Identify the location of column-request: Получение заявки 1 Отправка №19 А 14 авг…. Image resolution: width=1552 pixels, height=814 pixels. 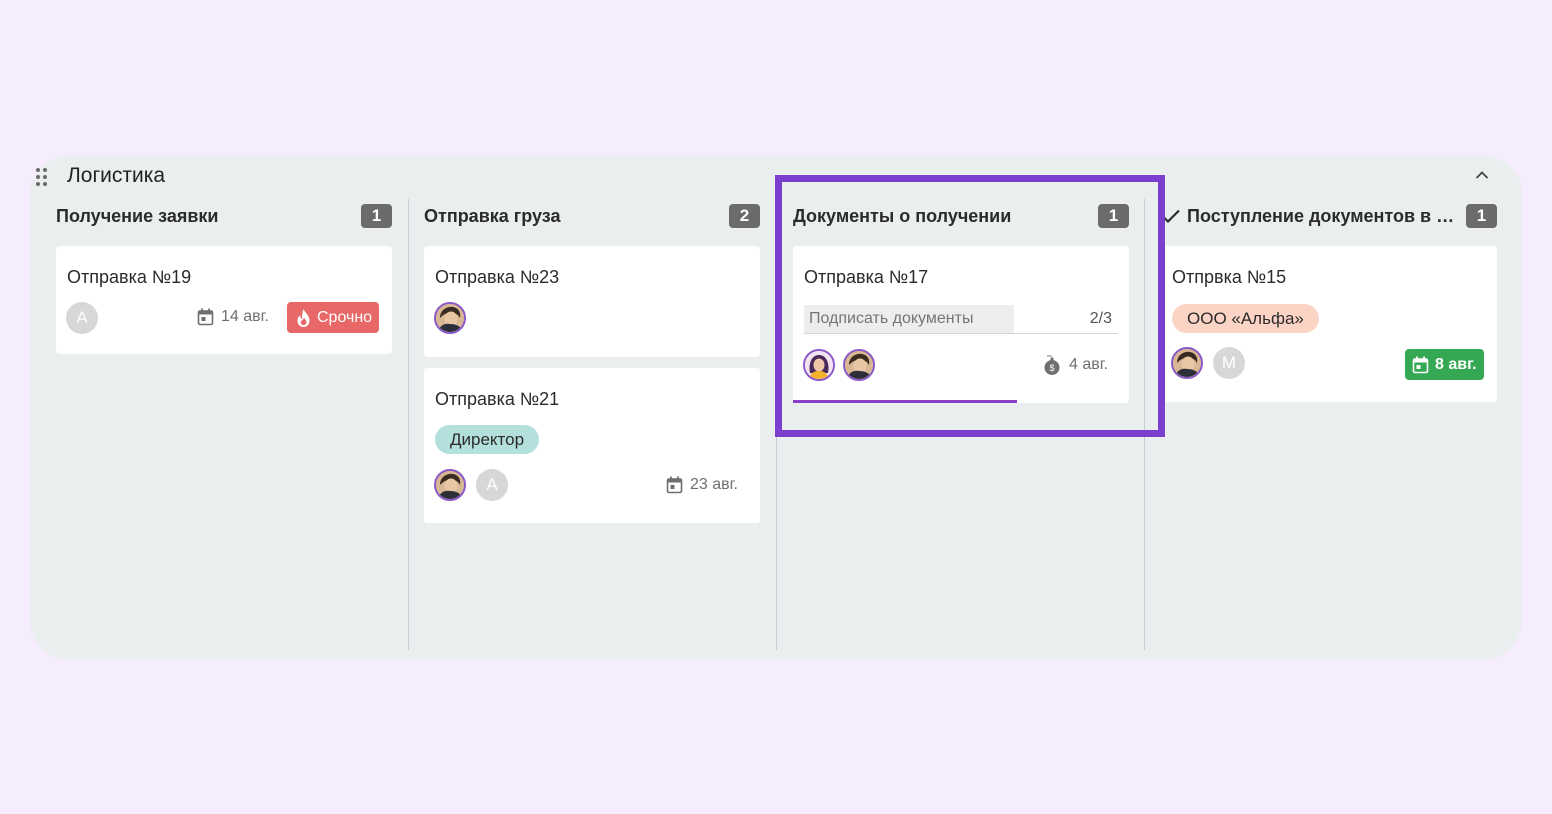
(224, 424).